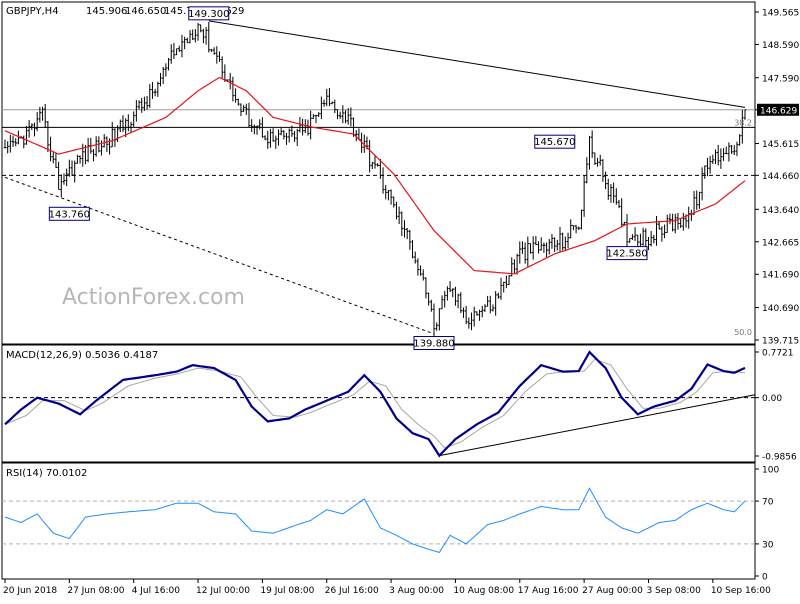 The width and height of the screenshot is (800, 604). What do you see at coordinates (772, 399) in the screenshot?
I see `macd-y-tick-label: 0.00` at bounding box center [772, 399].